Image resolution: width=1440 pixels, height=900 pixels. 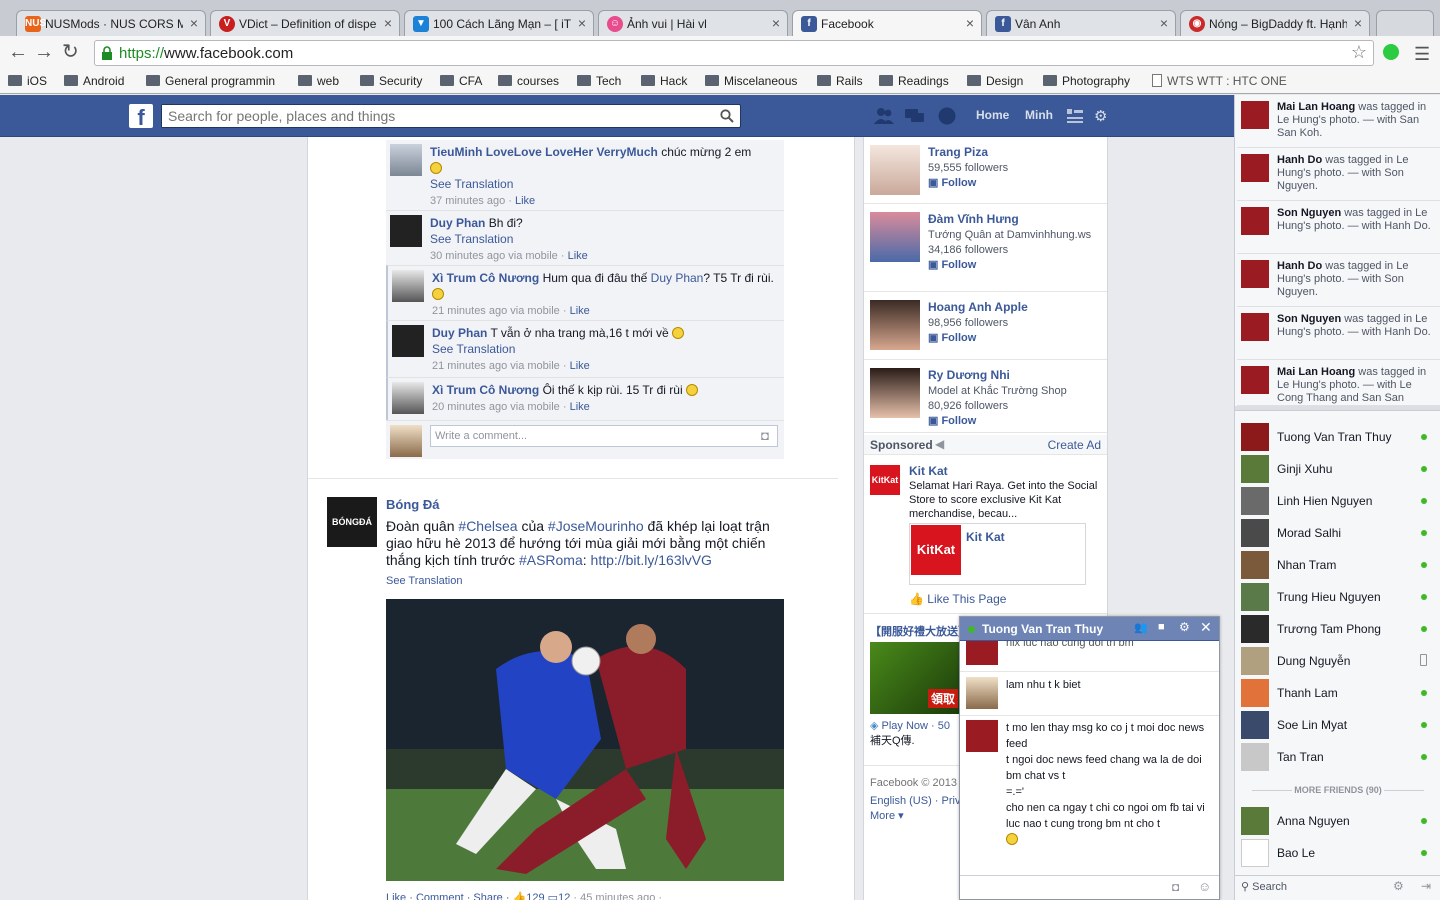 I want to click on post-photo, so click(x=585, y=740).